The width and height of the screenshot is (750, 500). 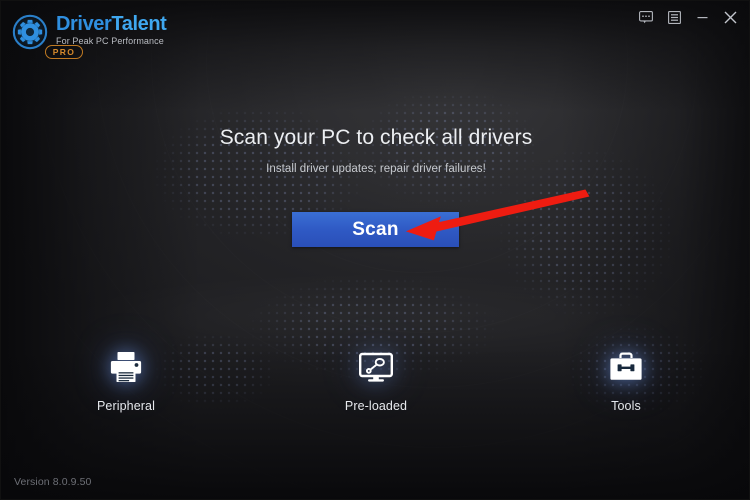 What do you see at coordinates (53, 482) in the screenshot?
I see `version-label: Version 8.0.9.50` at bounding box center [53, 482].